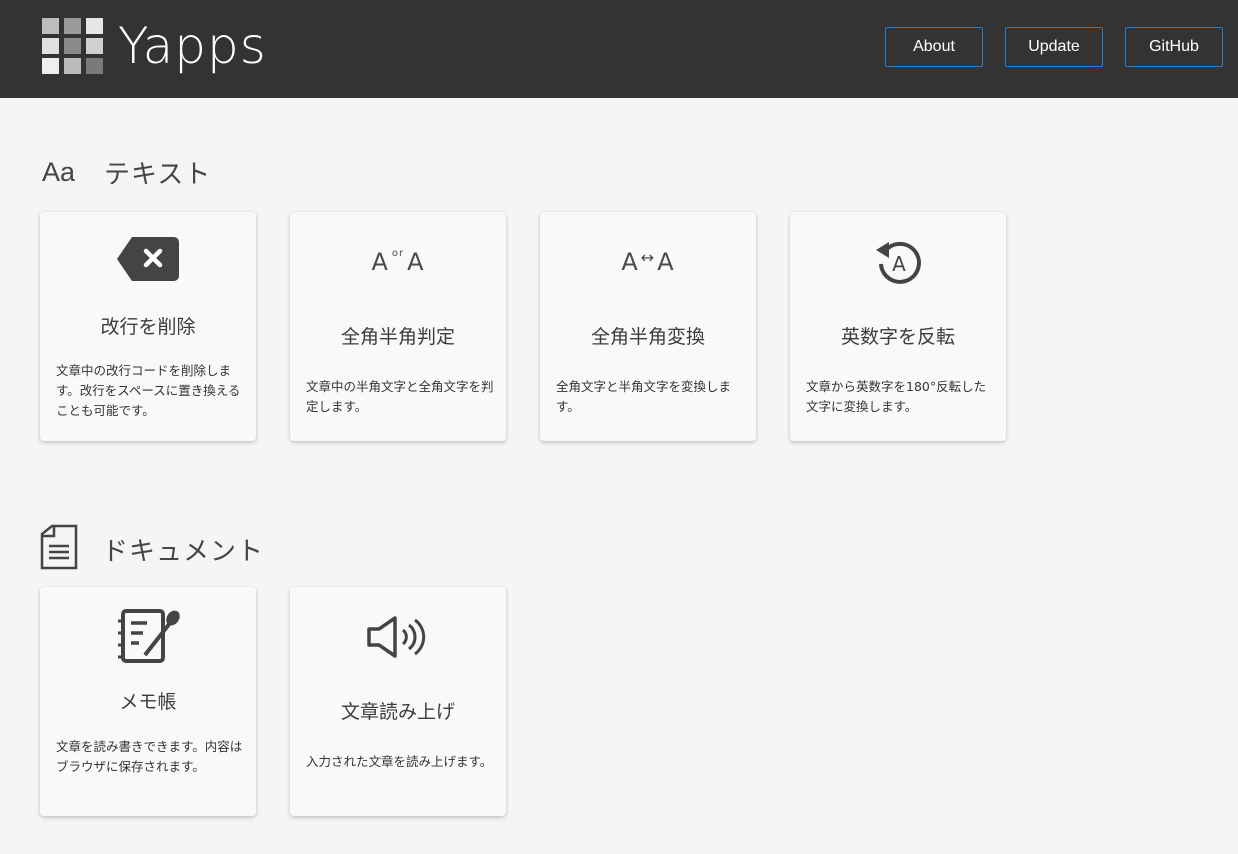 This screenshot has width=1238, height=854. What do you see at coordinates (897, 337) in the screenshot?
I see `card-title: 英数字を反転` at bounding box center [897, 337].